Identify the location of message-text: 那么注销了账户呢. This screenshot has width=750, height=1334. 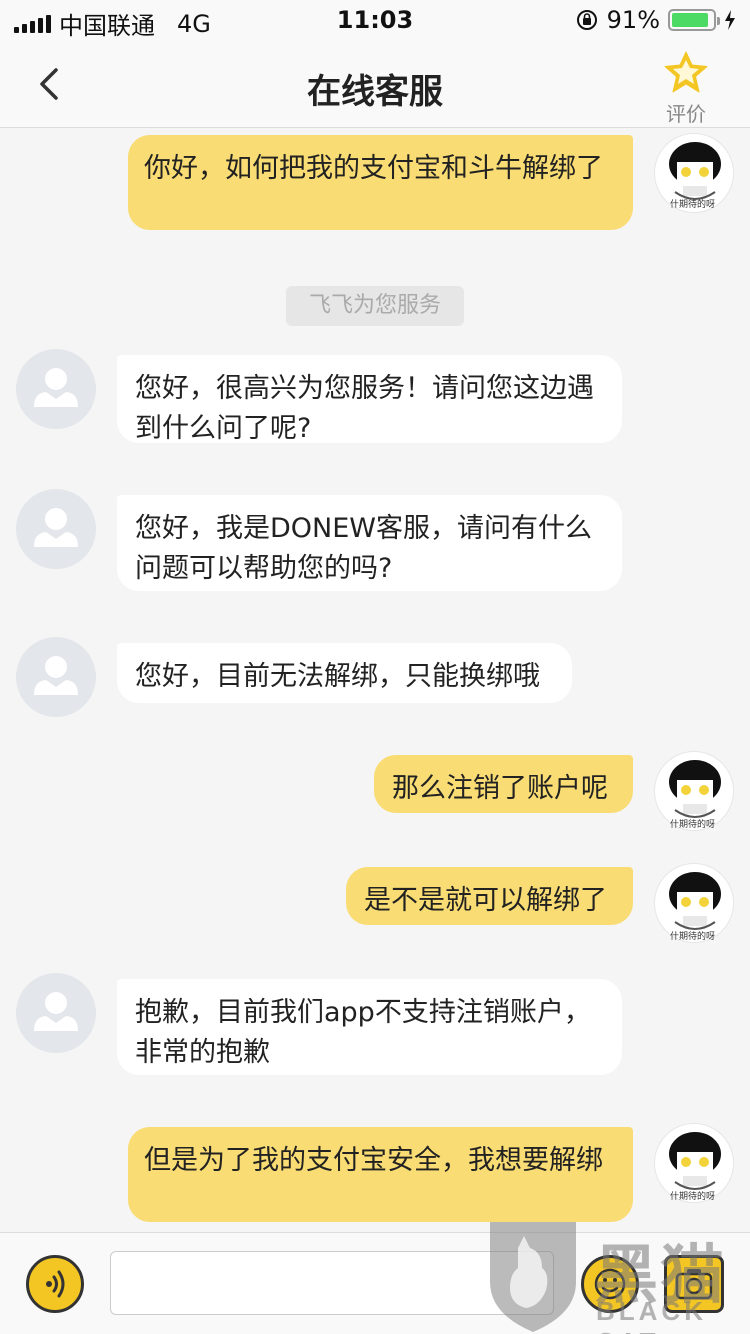
(500, 788).